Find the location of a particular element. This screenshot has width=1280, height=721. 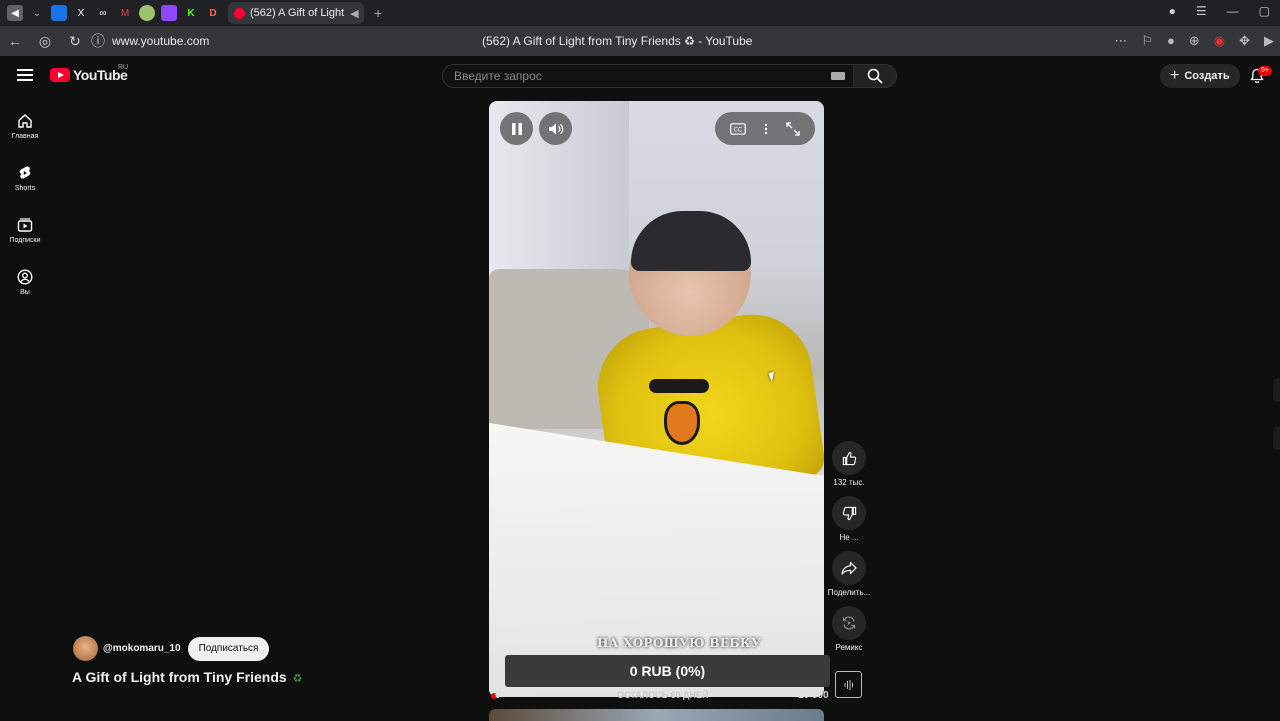

logo-region: RU is located at coordinates (123, 67).